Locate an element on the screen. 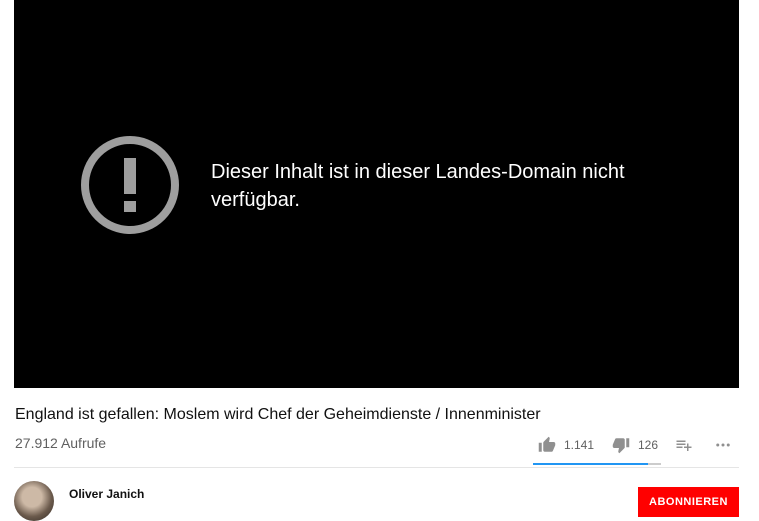 The height and width of the screenshot is (521, 759). more-actions-button is located at coordinates (723, 445).